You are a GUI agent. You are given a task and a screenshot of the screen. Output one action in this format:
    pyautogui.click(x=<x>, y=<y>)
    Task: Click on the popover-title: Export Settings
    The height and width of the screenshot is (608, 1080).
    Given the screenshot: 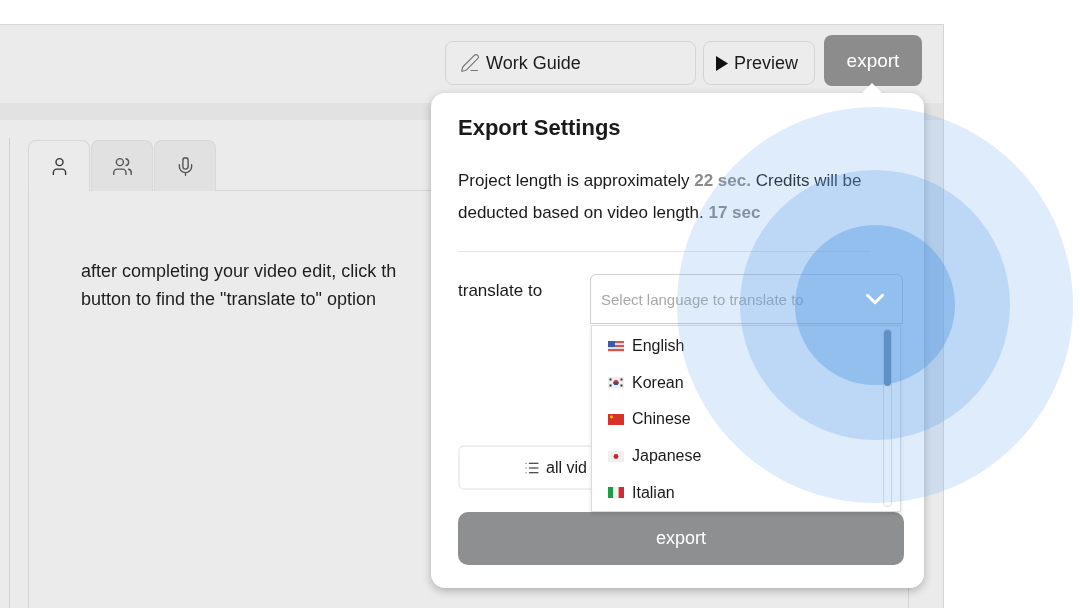 What is the action you would take?
    pyautogui.click(x=540, y=128)
    